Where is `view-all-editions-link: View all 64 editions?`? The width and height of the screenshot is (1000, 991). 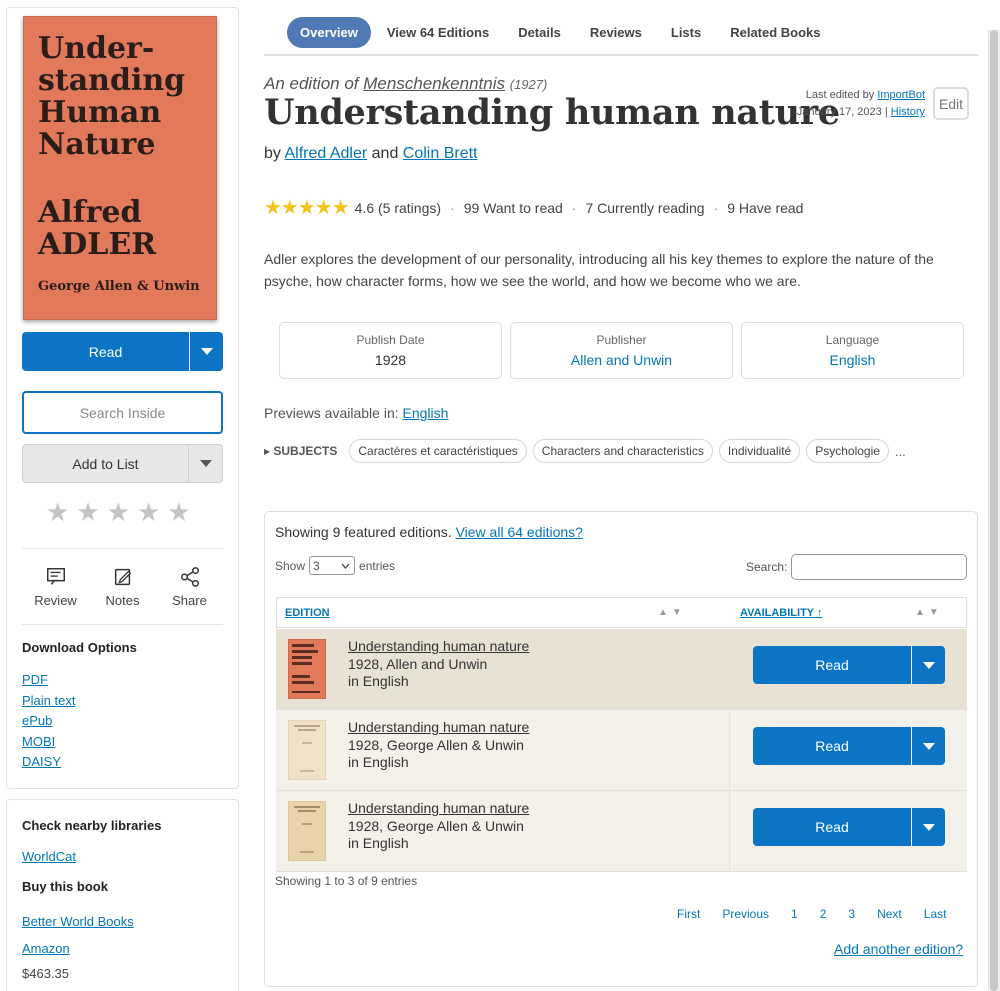
view-all-editions-link: View all 64 editions? is located at coordinates (519, 532).